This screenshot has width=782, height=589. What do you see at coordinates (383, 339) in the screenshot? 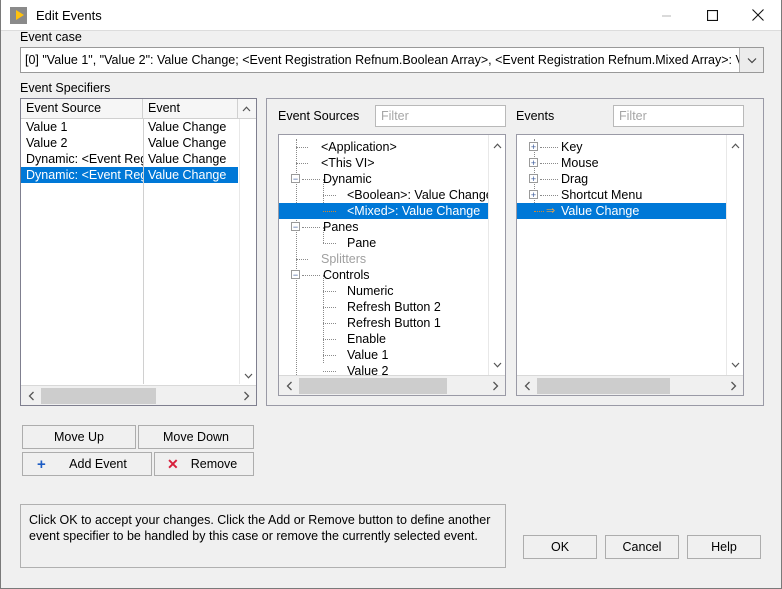
I see `tree-item-enable: Enable` at bounding box center [383, 339].